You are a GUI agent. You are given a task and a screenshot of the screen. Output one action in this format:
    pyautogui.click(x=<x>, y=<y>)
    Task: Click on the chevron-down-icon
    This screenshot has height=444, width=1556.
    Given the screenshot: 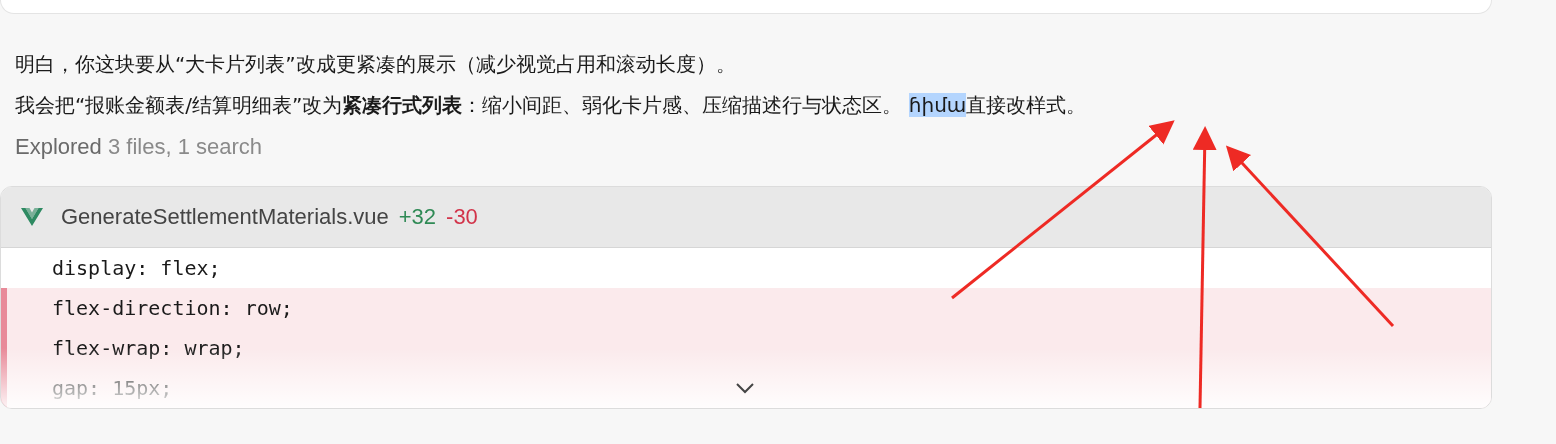 What is the action you would take?
    pyautogui.click(x=745, y=388)
    